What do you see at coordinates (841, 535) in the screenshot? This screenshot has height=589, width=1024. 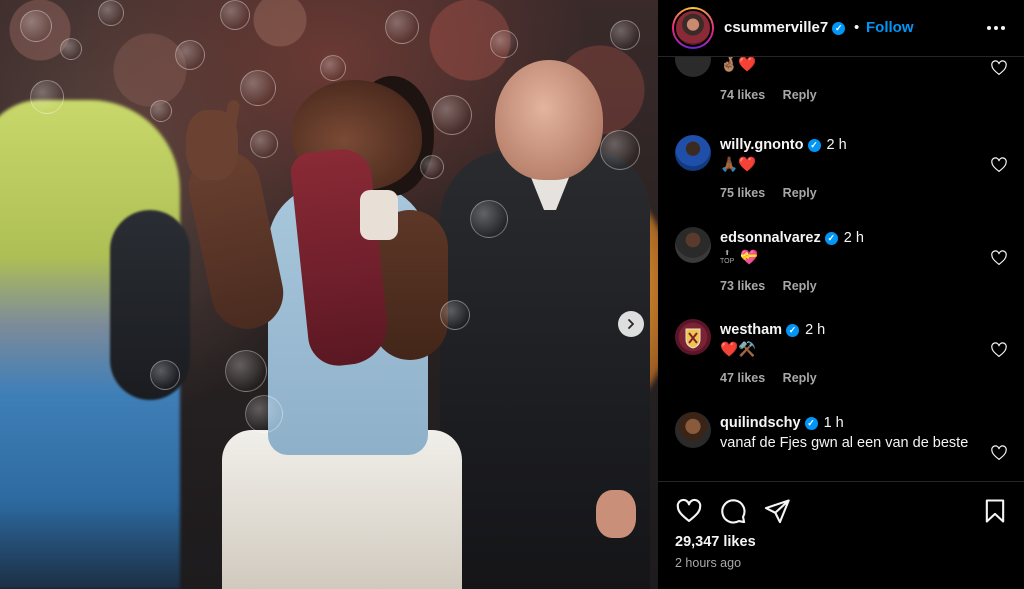 I see `post-actions: 29,347 likes 2 hours ago` at bounding box center [841, 535].